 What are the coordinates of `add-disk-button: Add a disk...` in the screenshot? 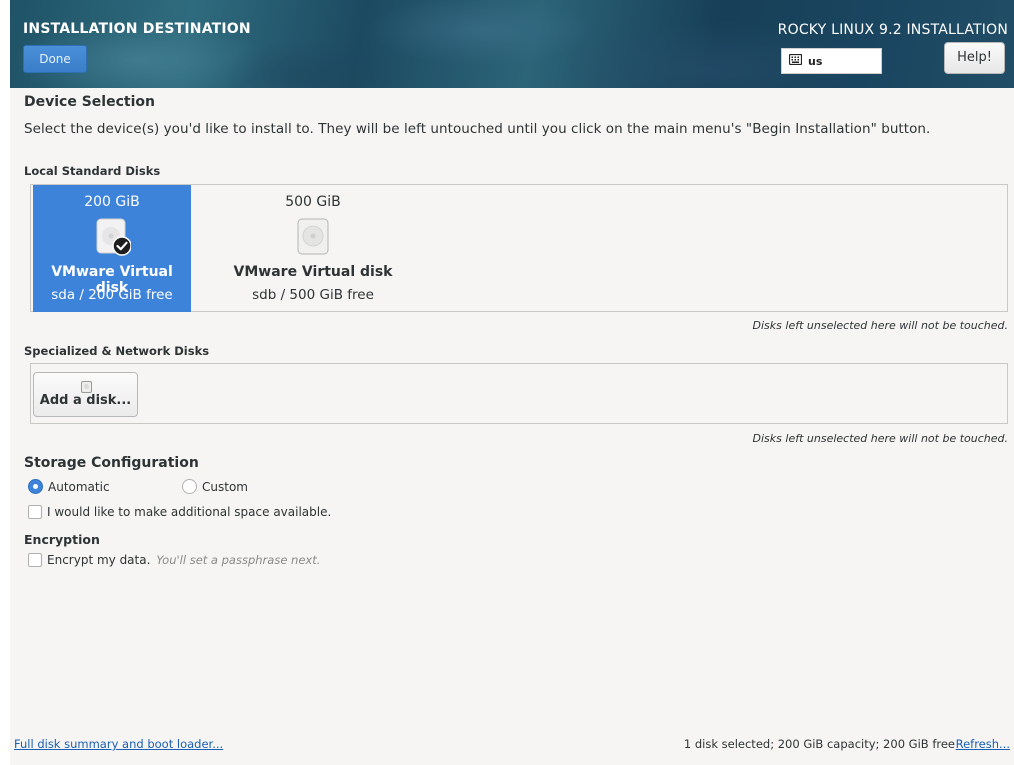 It's located at (85, 394).